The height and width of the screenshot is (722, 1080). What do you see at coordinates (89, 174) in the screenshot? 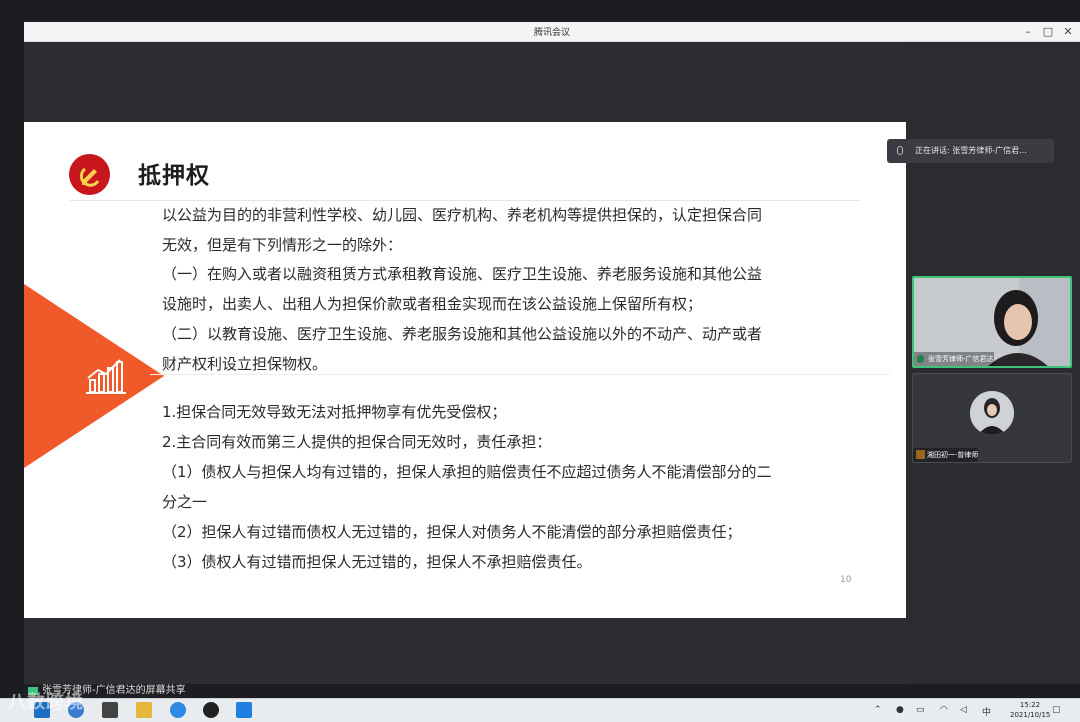
I see `party-emblem-icon` at bounding box center [89, 174].